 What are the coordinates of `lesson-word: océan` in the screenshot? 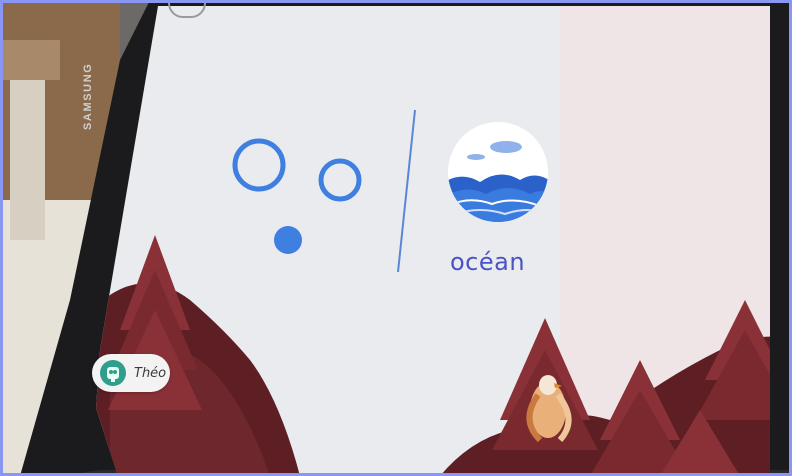 It's located at (488, 262).